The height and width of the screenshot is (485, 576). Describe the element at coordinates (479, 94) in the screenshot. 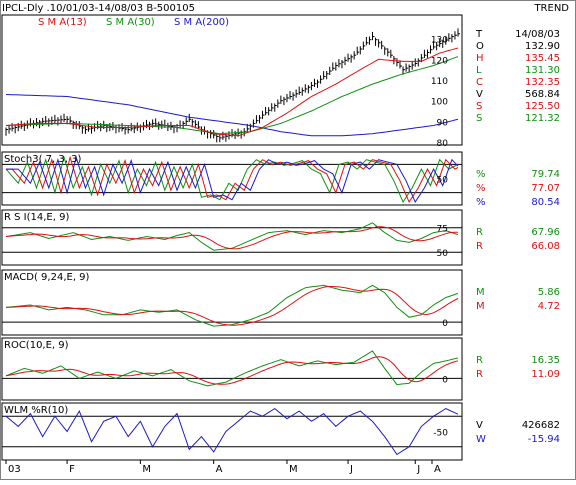

I see `price-readout-key-5: V` at that location.